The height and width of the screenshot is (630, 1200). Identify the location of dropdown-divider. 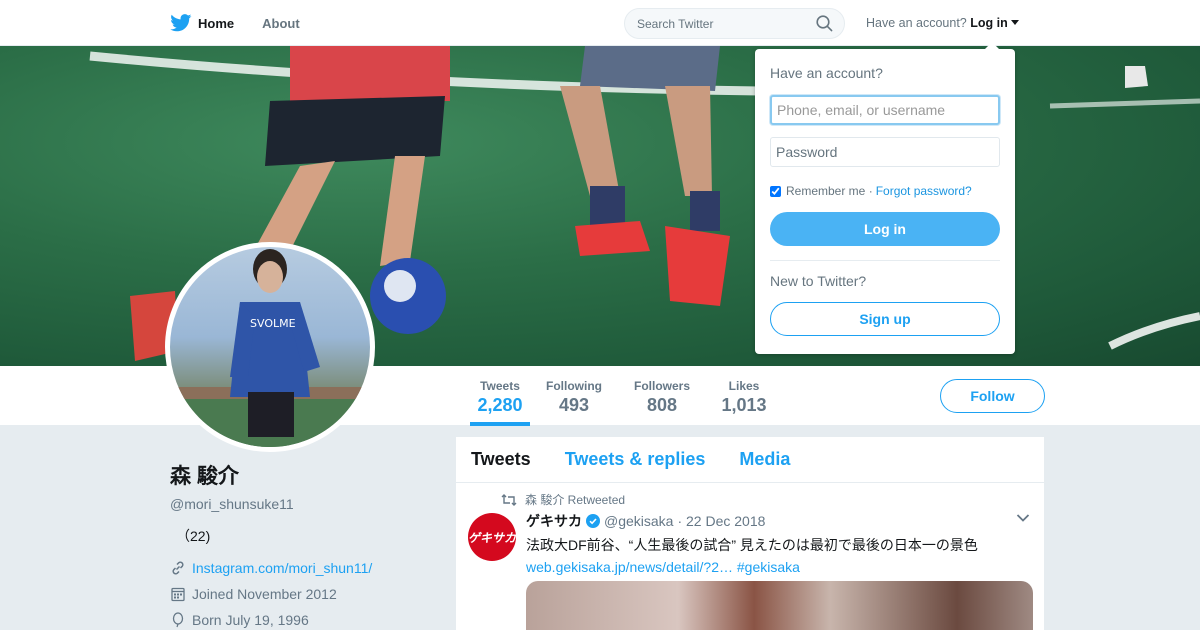
(885, 260).